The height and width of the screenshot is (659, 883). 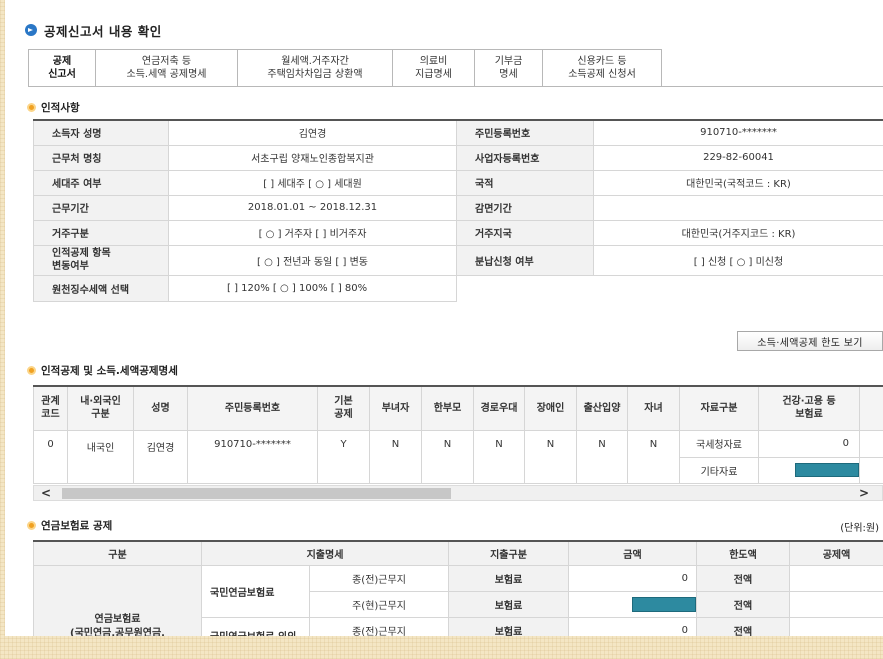 What do you see at coordinates (455, 86) in the screenshot?
I see `tab-underline` at bounding box center [455, 86].